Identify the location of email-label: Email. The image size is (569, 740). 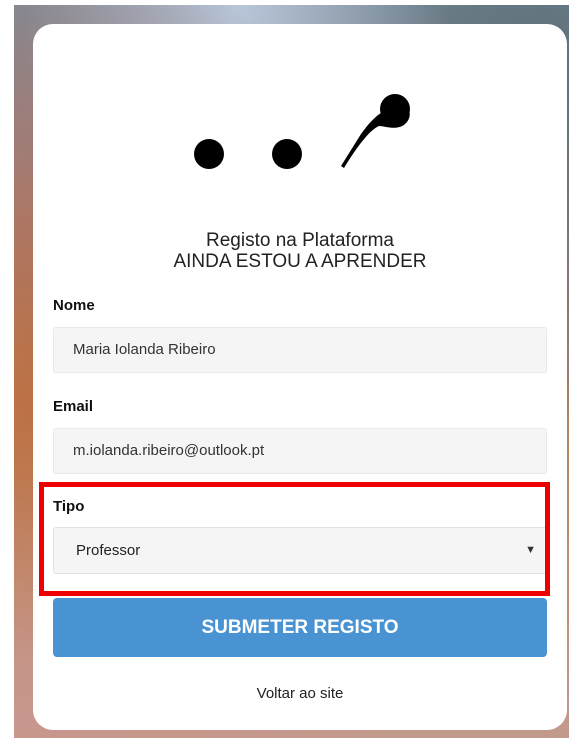
(73, 406).